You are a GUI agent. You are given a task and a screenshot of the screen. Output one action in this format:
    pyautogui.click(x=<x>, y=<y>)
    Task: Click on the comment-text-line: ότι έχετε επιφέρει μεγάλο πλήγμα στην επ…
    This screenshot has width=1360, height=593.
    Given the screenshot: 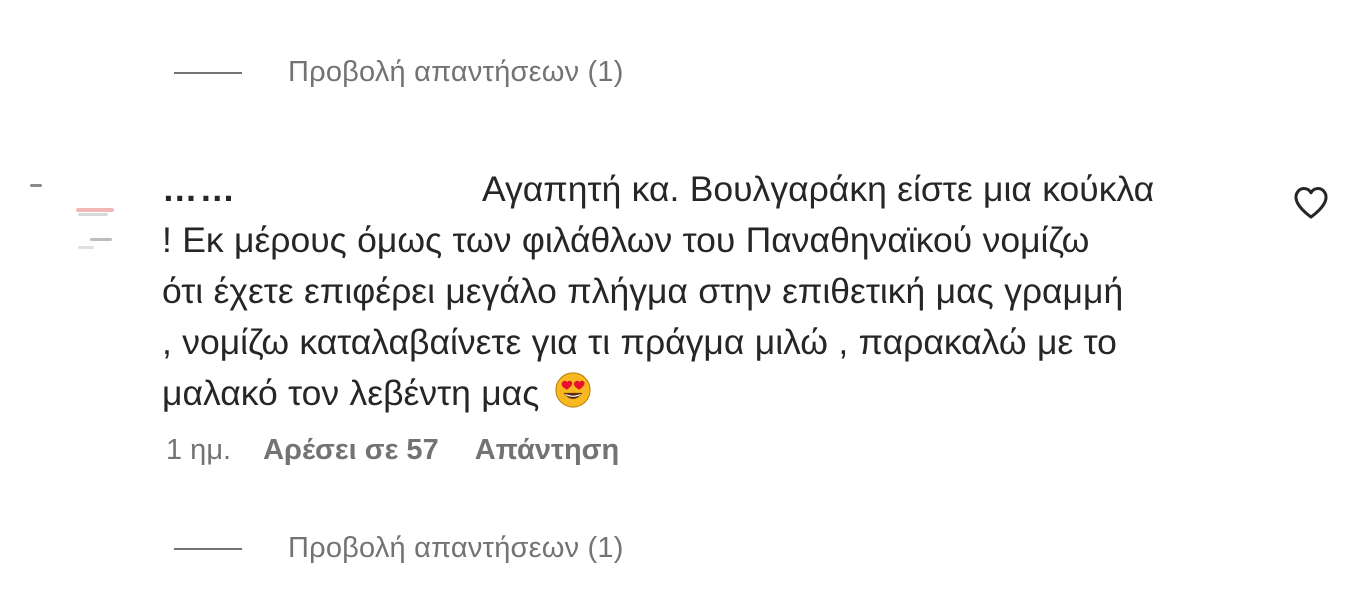 What is the action you would take?
    pyautogui.click(x=643, y=291)
    